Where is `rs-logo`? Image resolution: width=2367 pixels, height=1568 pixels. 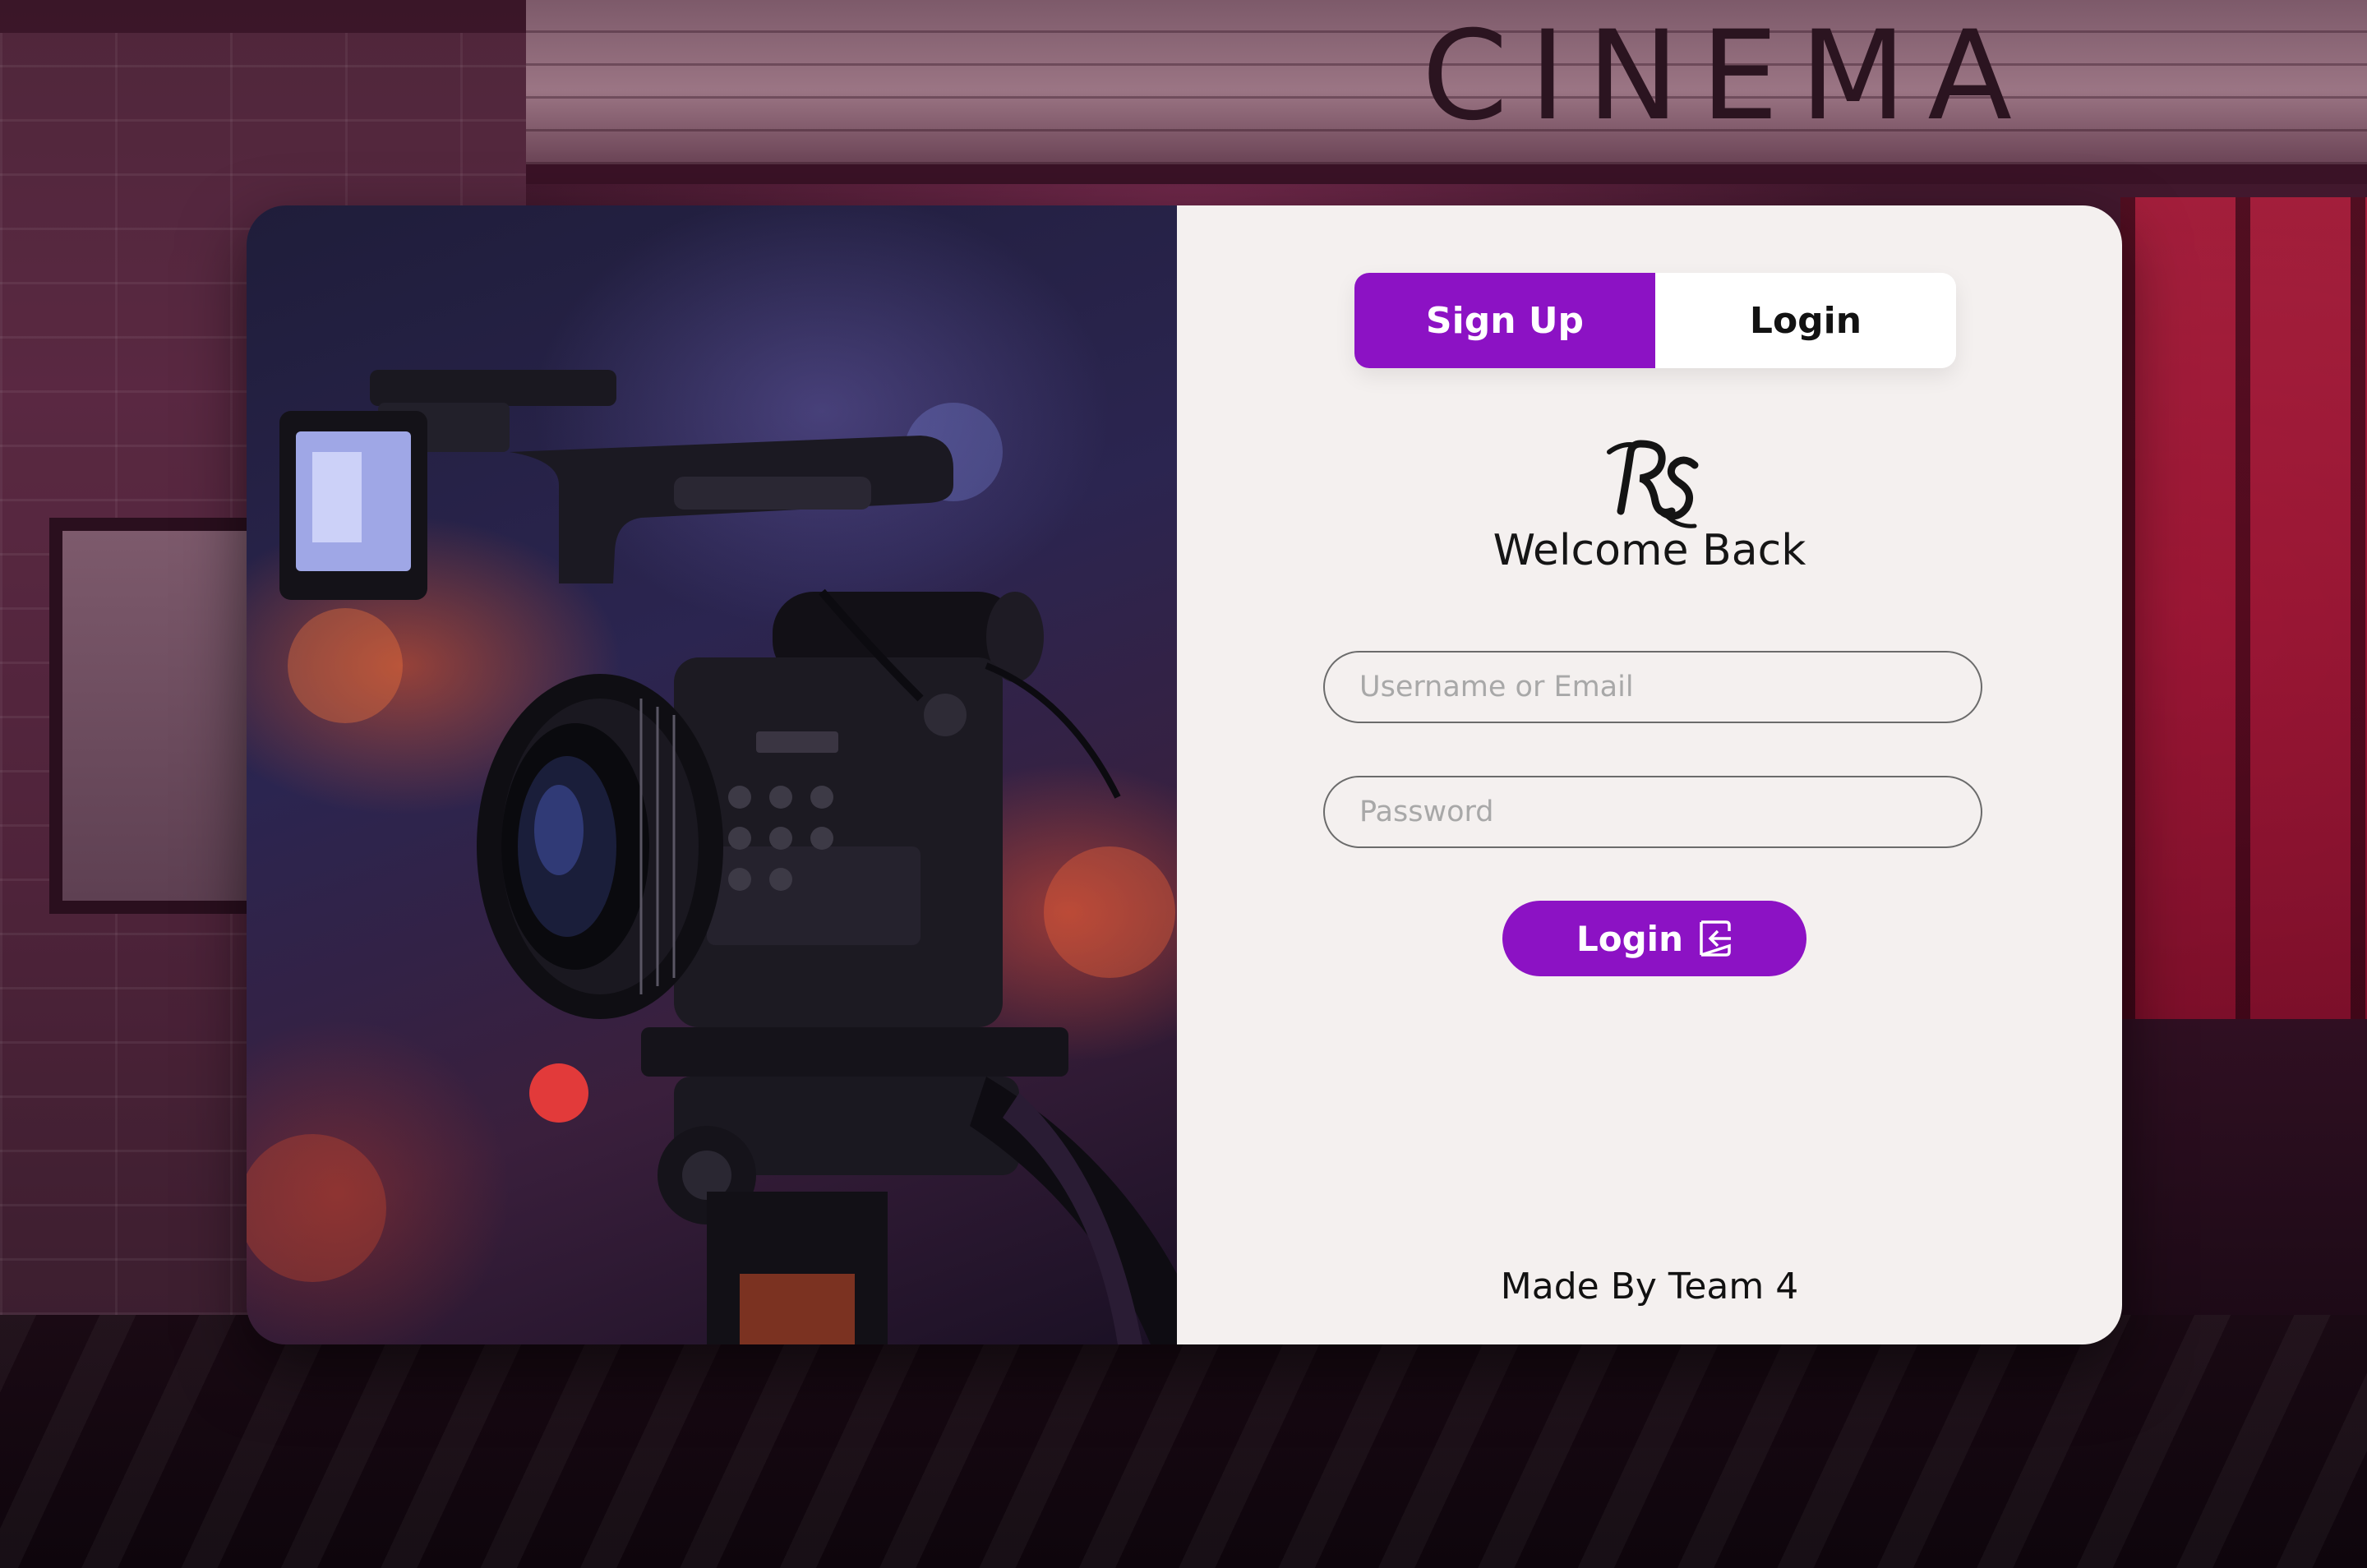 rs-logo is located at coordinates (1653, 484).